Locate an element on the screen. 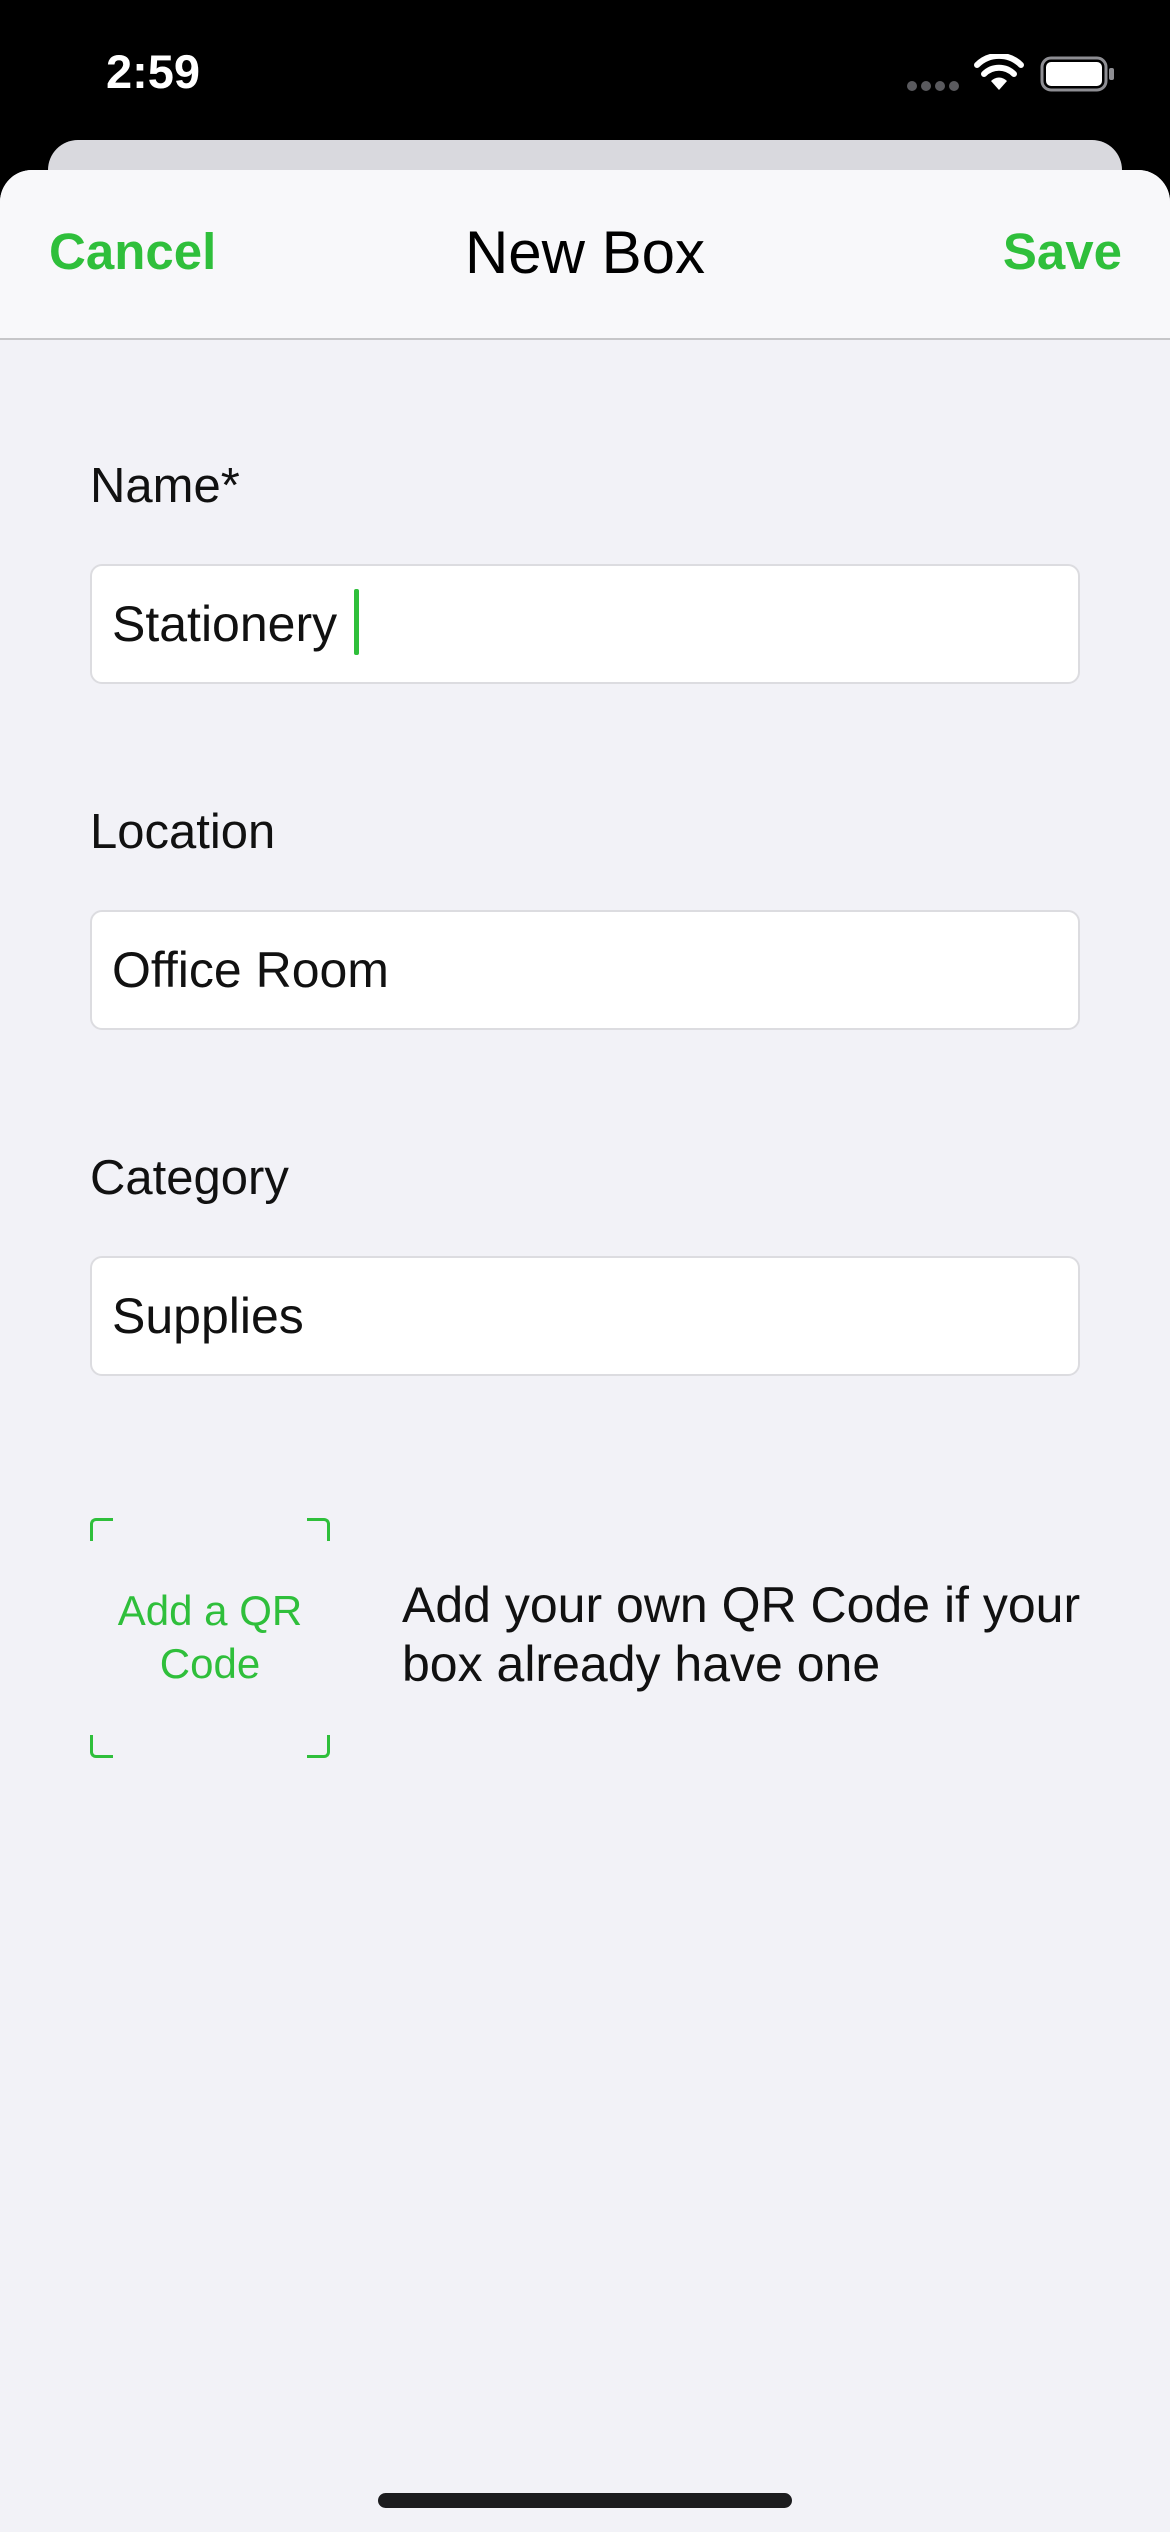 This screenshot has height=2532, width=1170. battery-icon is located at coordinates (1077, 74).